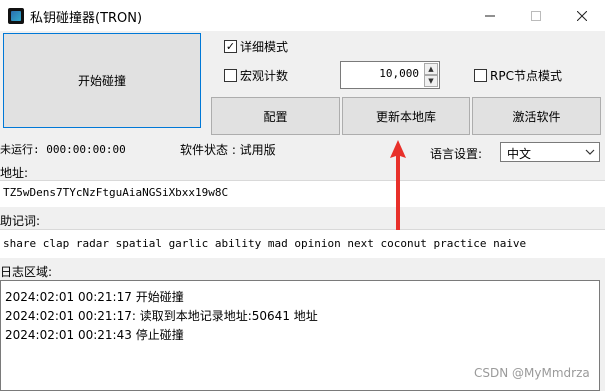  What do you see at coordinates (480, 75) in the screenshot?
I see `rpc-node-mode-checkbox` at bounding box center [480, 75].